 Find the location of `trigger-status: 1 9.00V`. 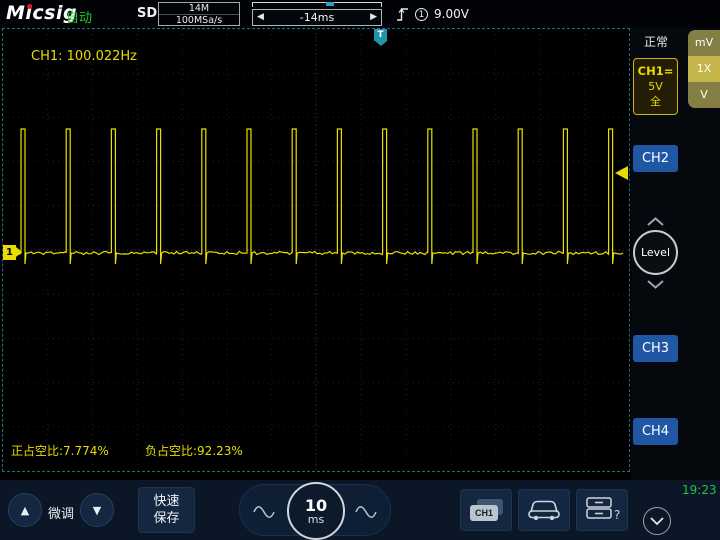

trigger-status: 1 9.00V is located at coordinates (432, 14).